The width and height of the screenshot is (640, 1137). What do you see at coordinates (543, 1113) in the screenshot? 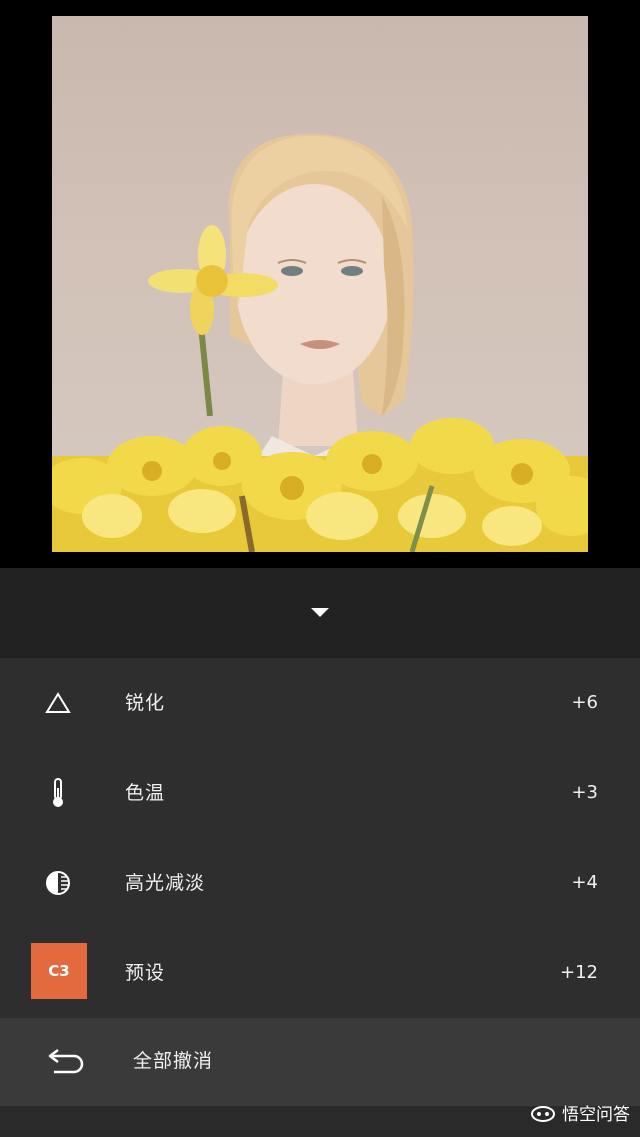
I see `watermark-logo-icon` at bounding box center [543, 1113].